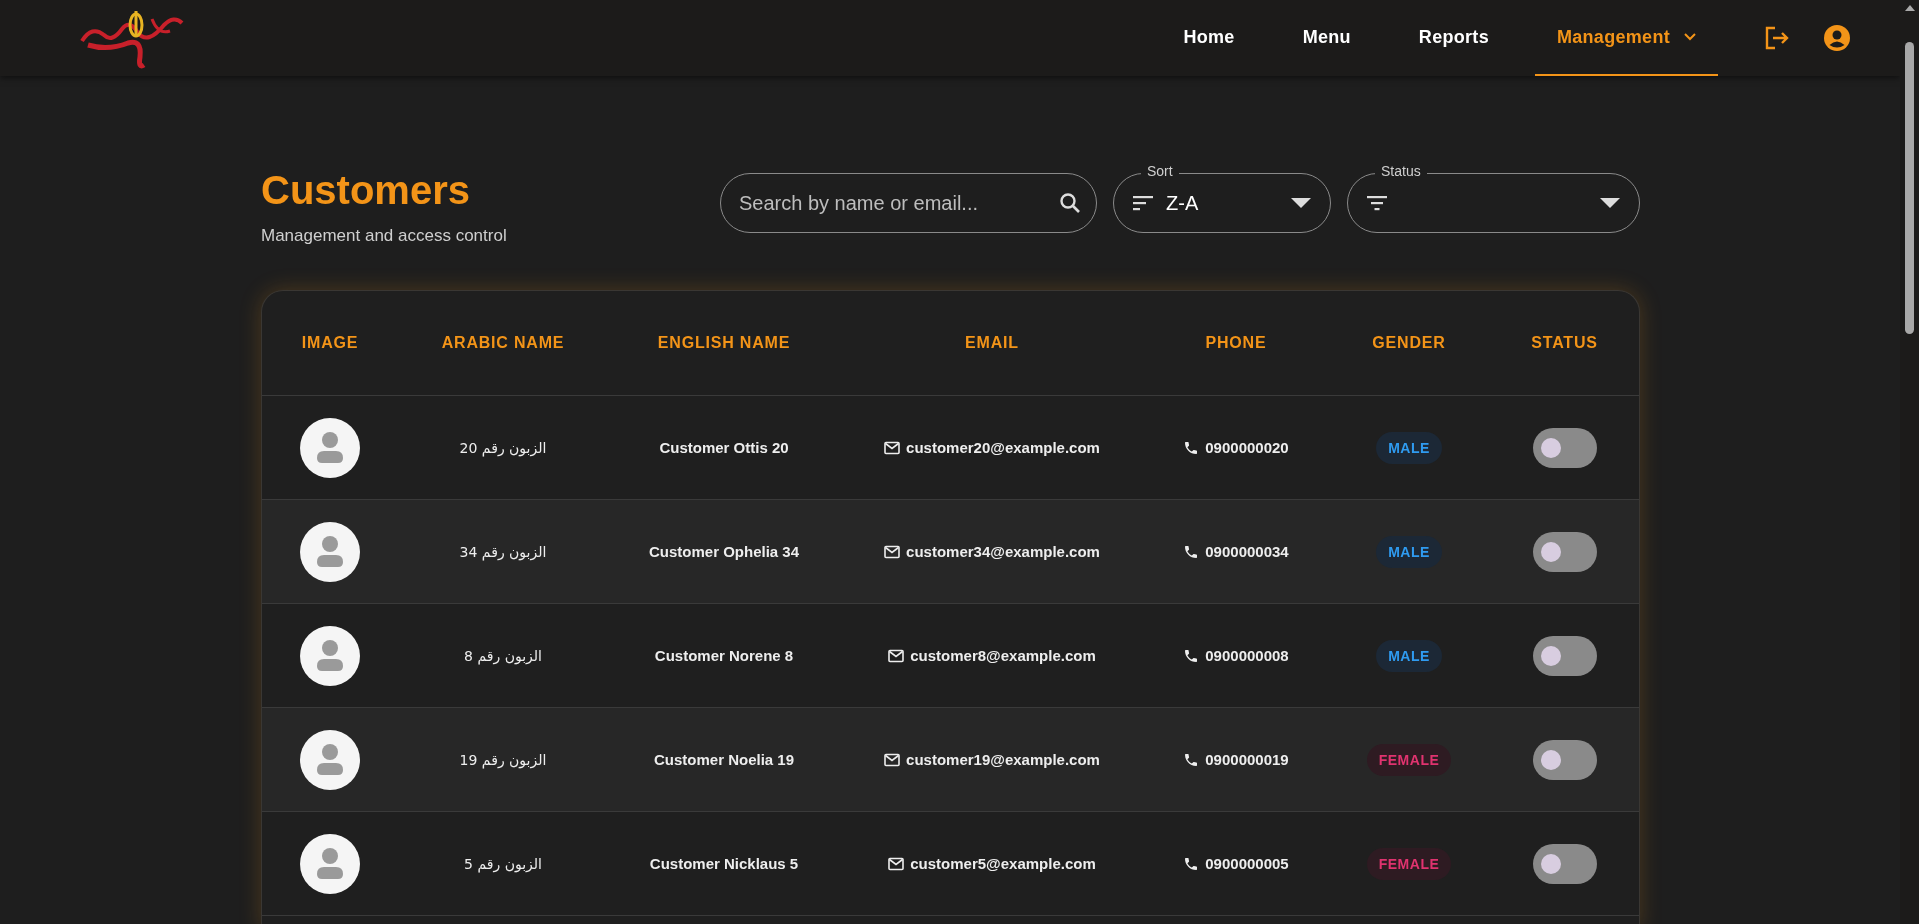 The height and width of the screenshot is (924, 1919). What do you see at coordinates (503, 759) in the screenshot?
I see `table-cell: الزبون رقم 19` at bounding box center [503, 759].